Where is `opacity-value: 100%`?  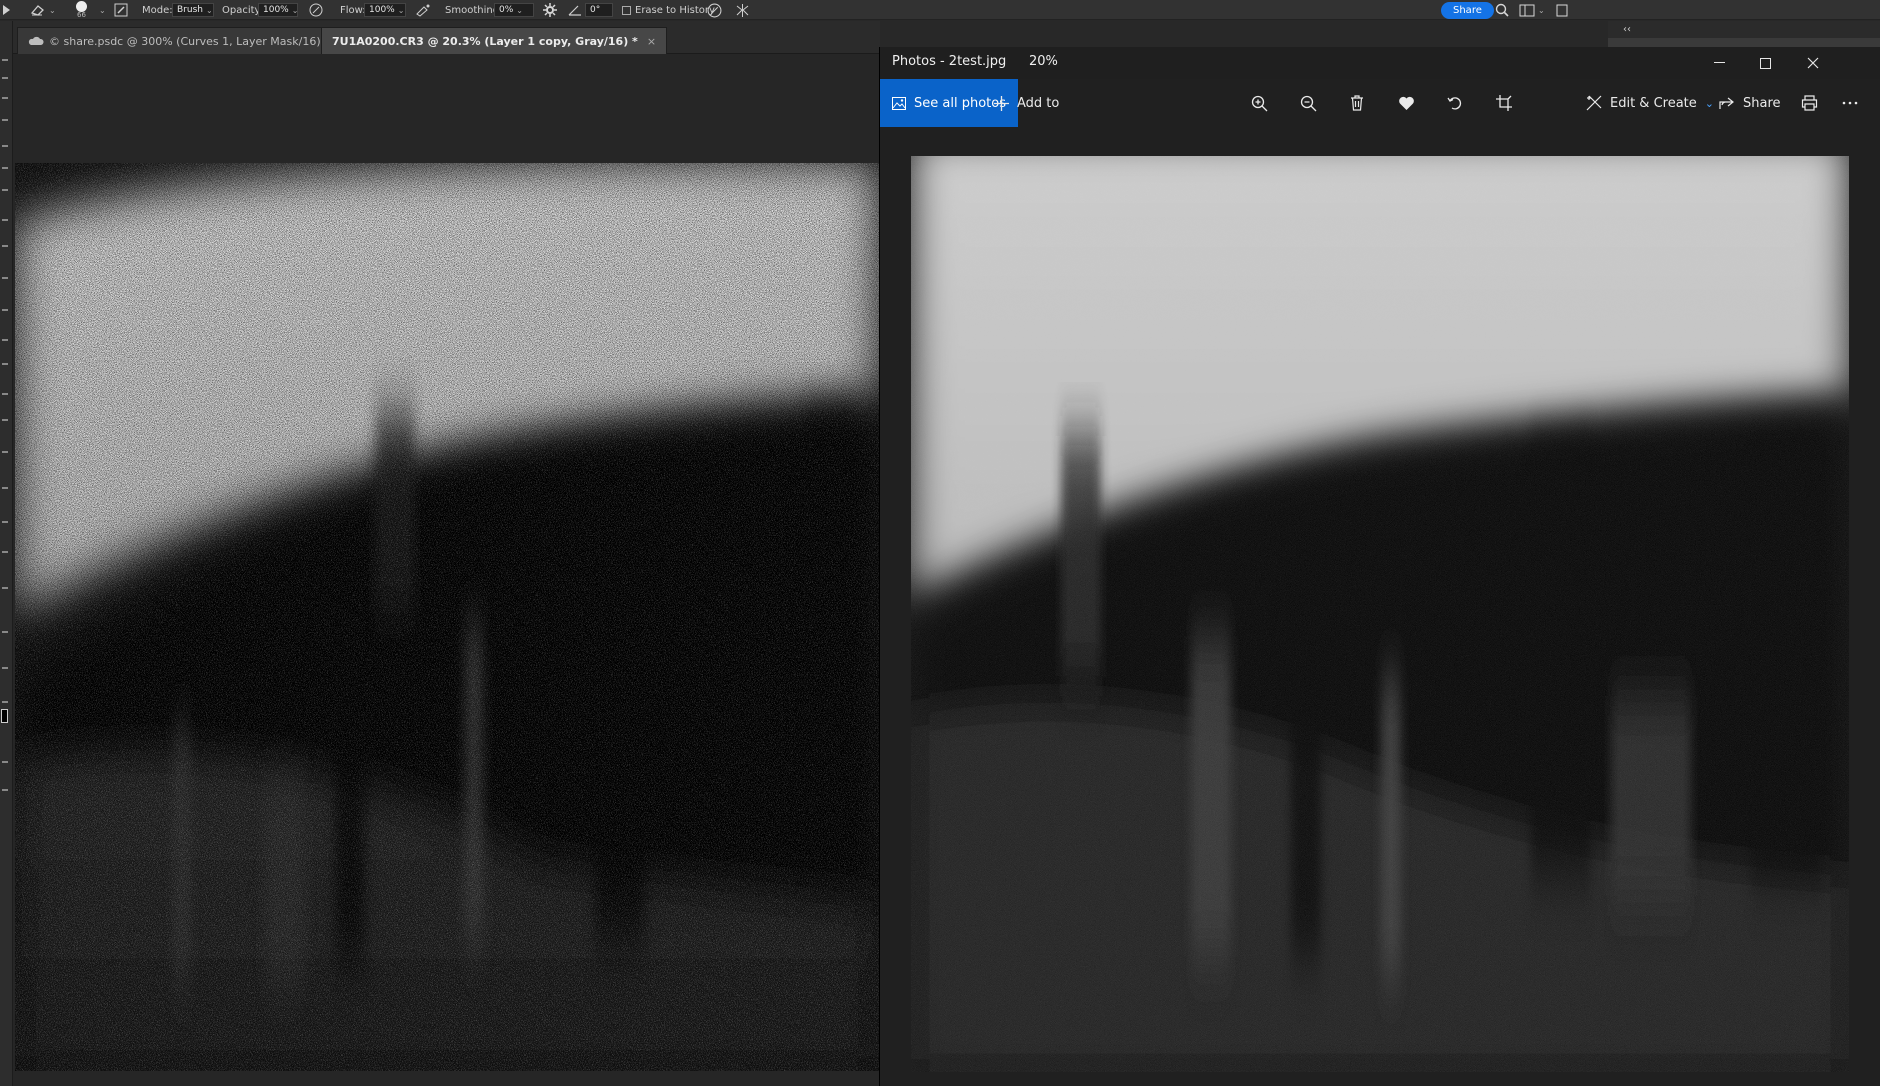
opacity-value: 100% is located at coordinates (276, 10).